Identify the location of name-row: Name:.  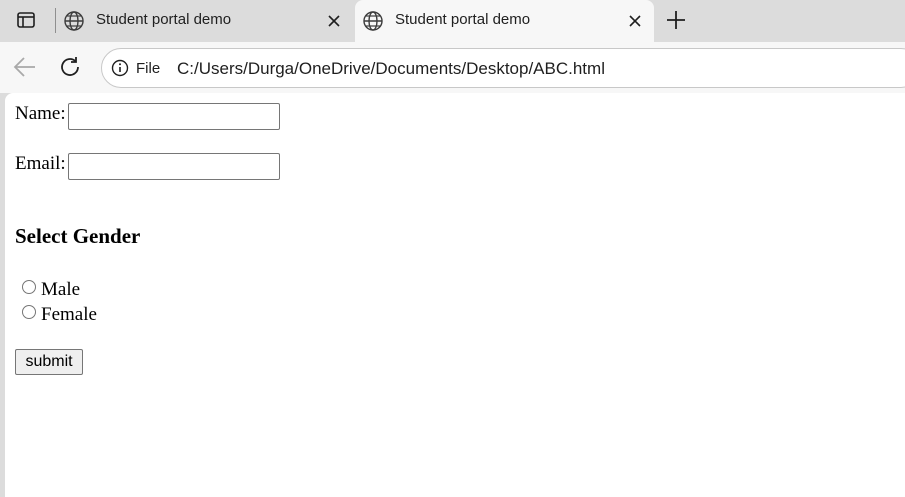
(155, 117).